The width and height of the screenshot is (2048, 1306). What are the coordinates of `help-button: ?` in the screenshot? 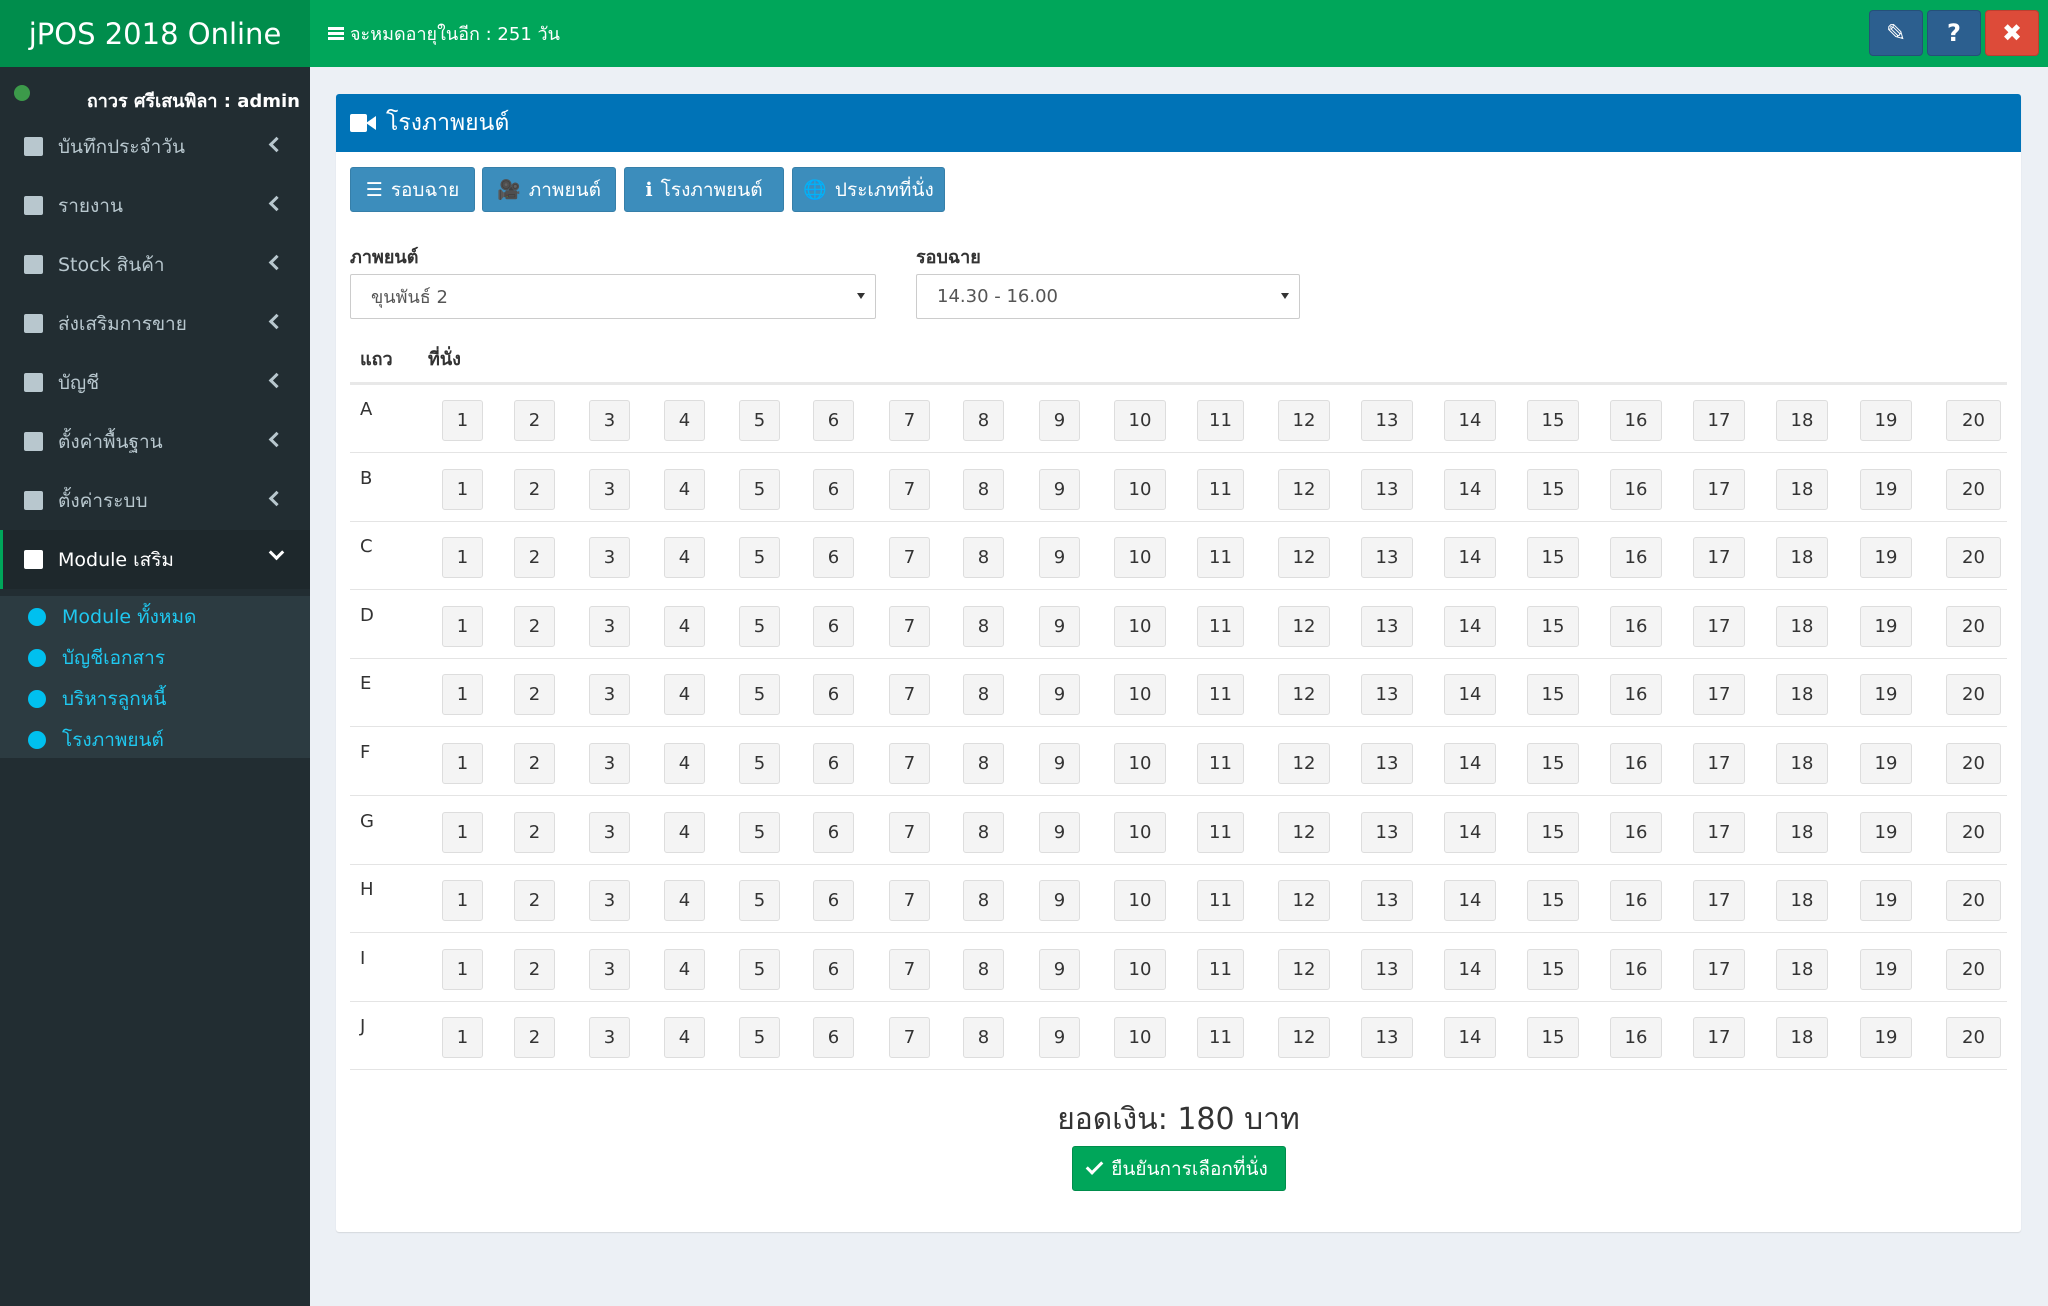 It's located at (1954, 33).